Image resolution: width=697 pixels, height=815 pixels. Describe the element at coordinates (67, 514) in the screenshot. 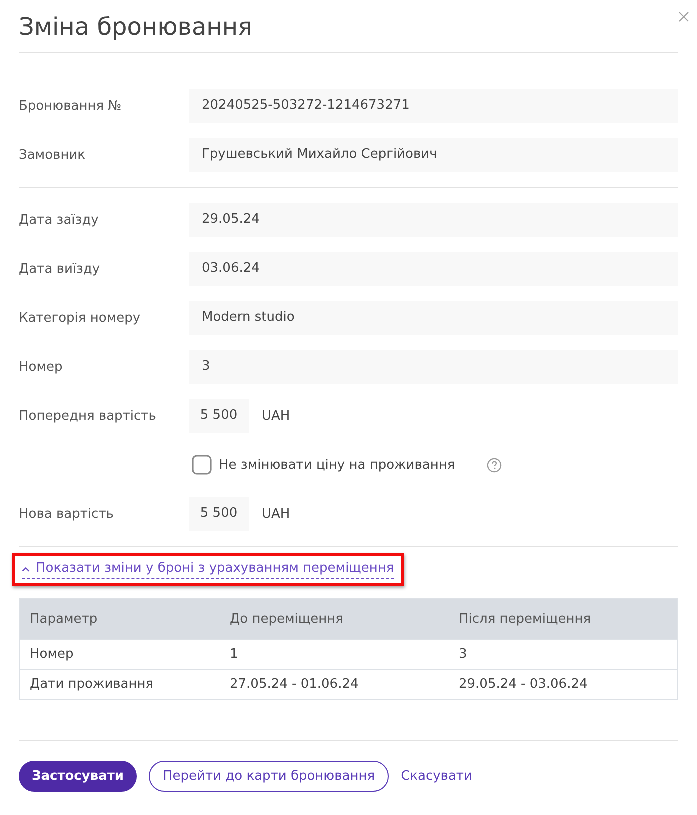

I see `field-label: Нова вартість` at that location.